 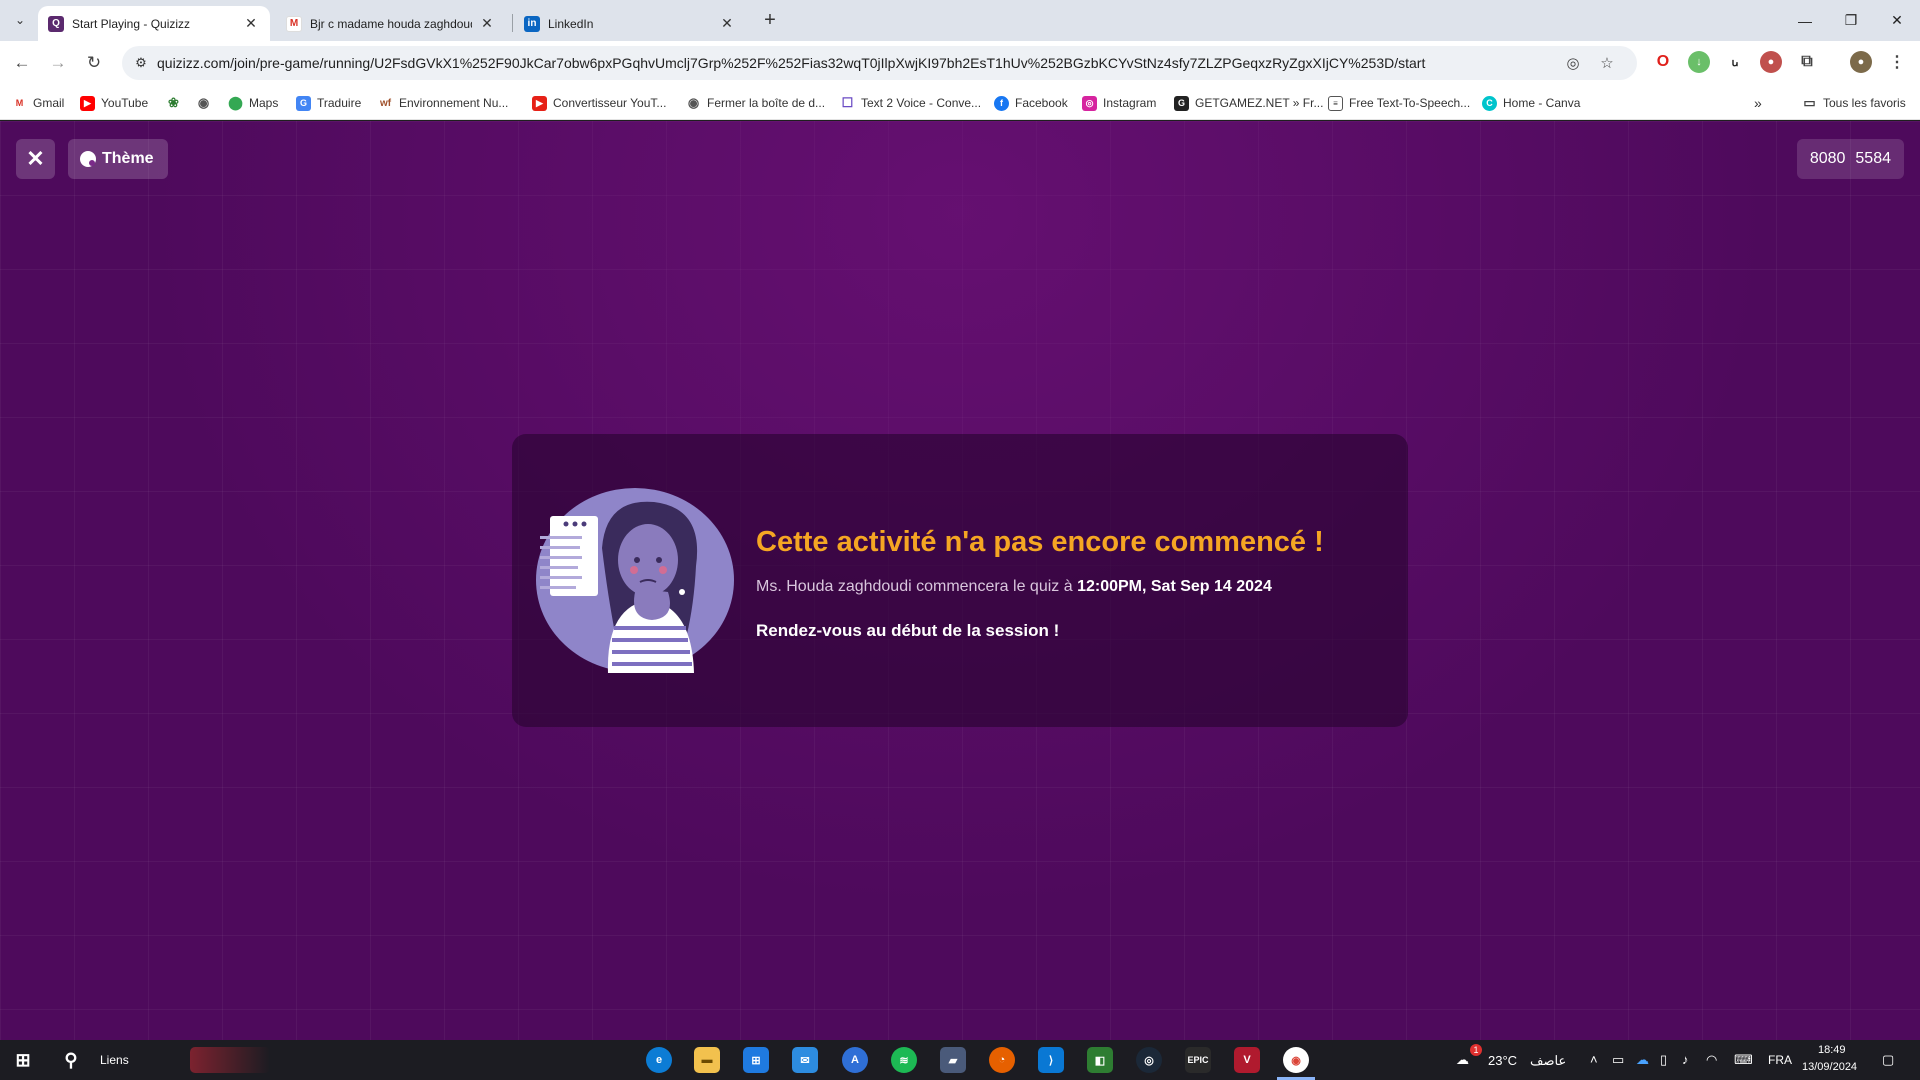 What do you see at coordinates (230, 1060) in the screenshot?
I see `search-highlight-image` at bounding box center [230, 1060].